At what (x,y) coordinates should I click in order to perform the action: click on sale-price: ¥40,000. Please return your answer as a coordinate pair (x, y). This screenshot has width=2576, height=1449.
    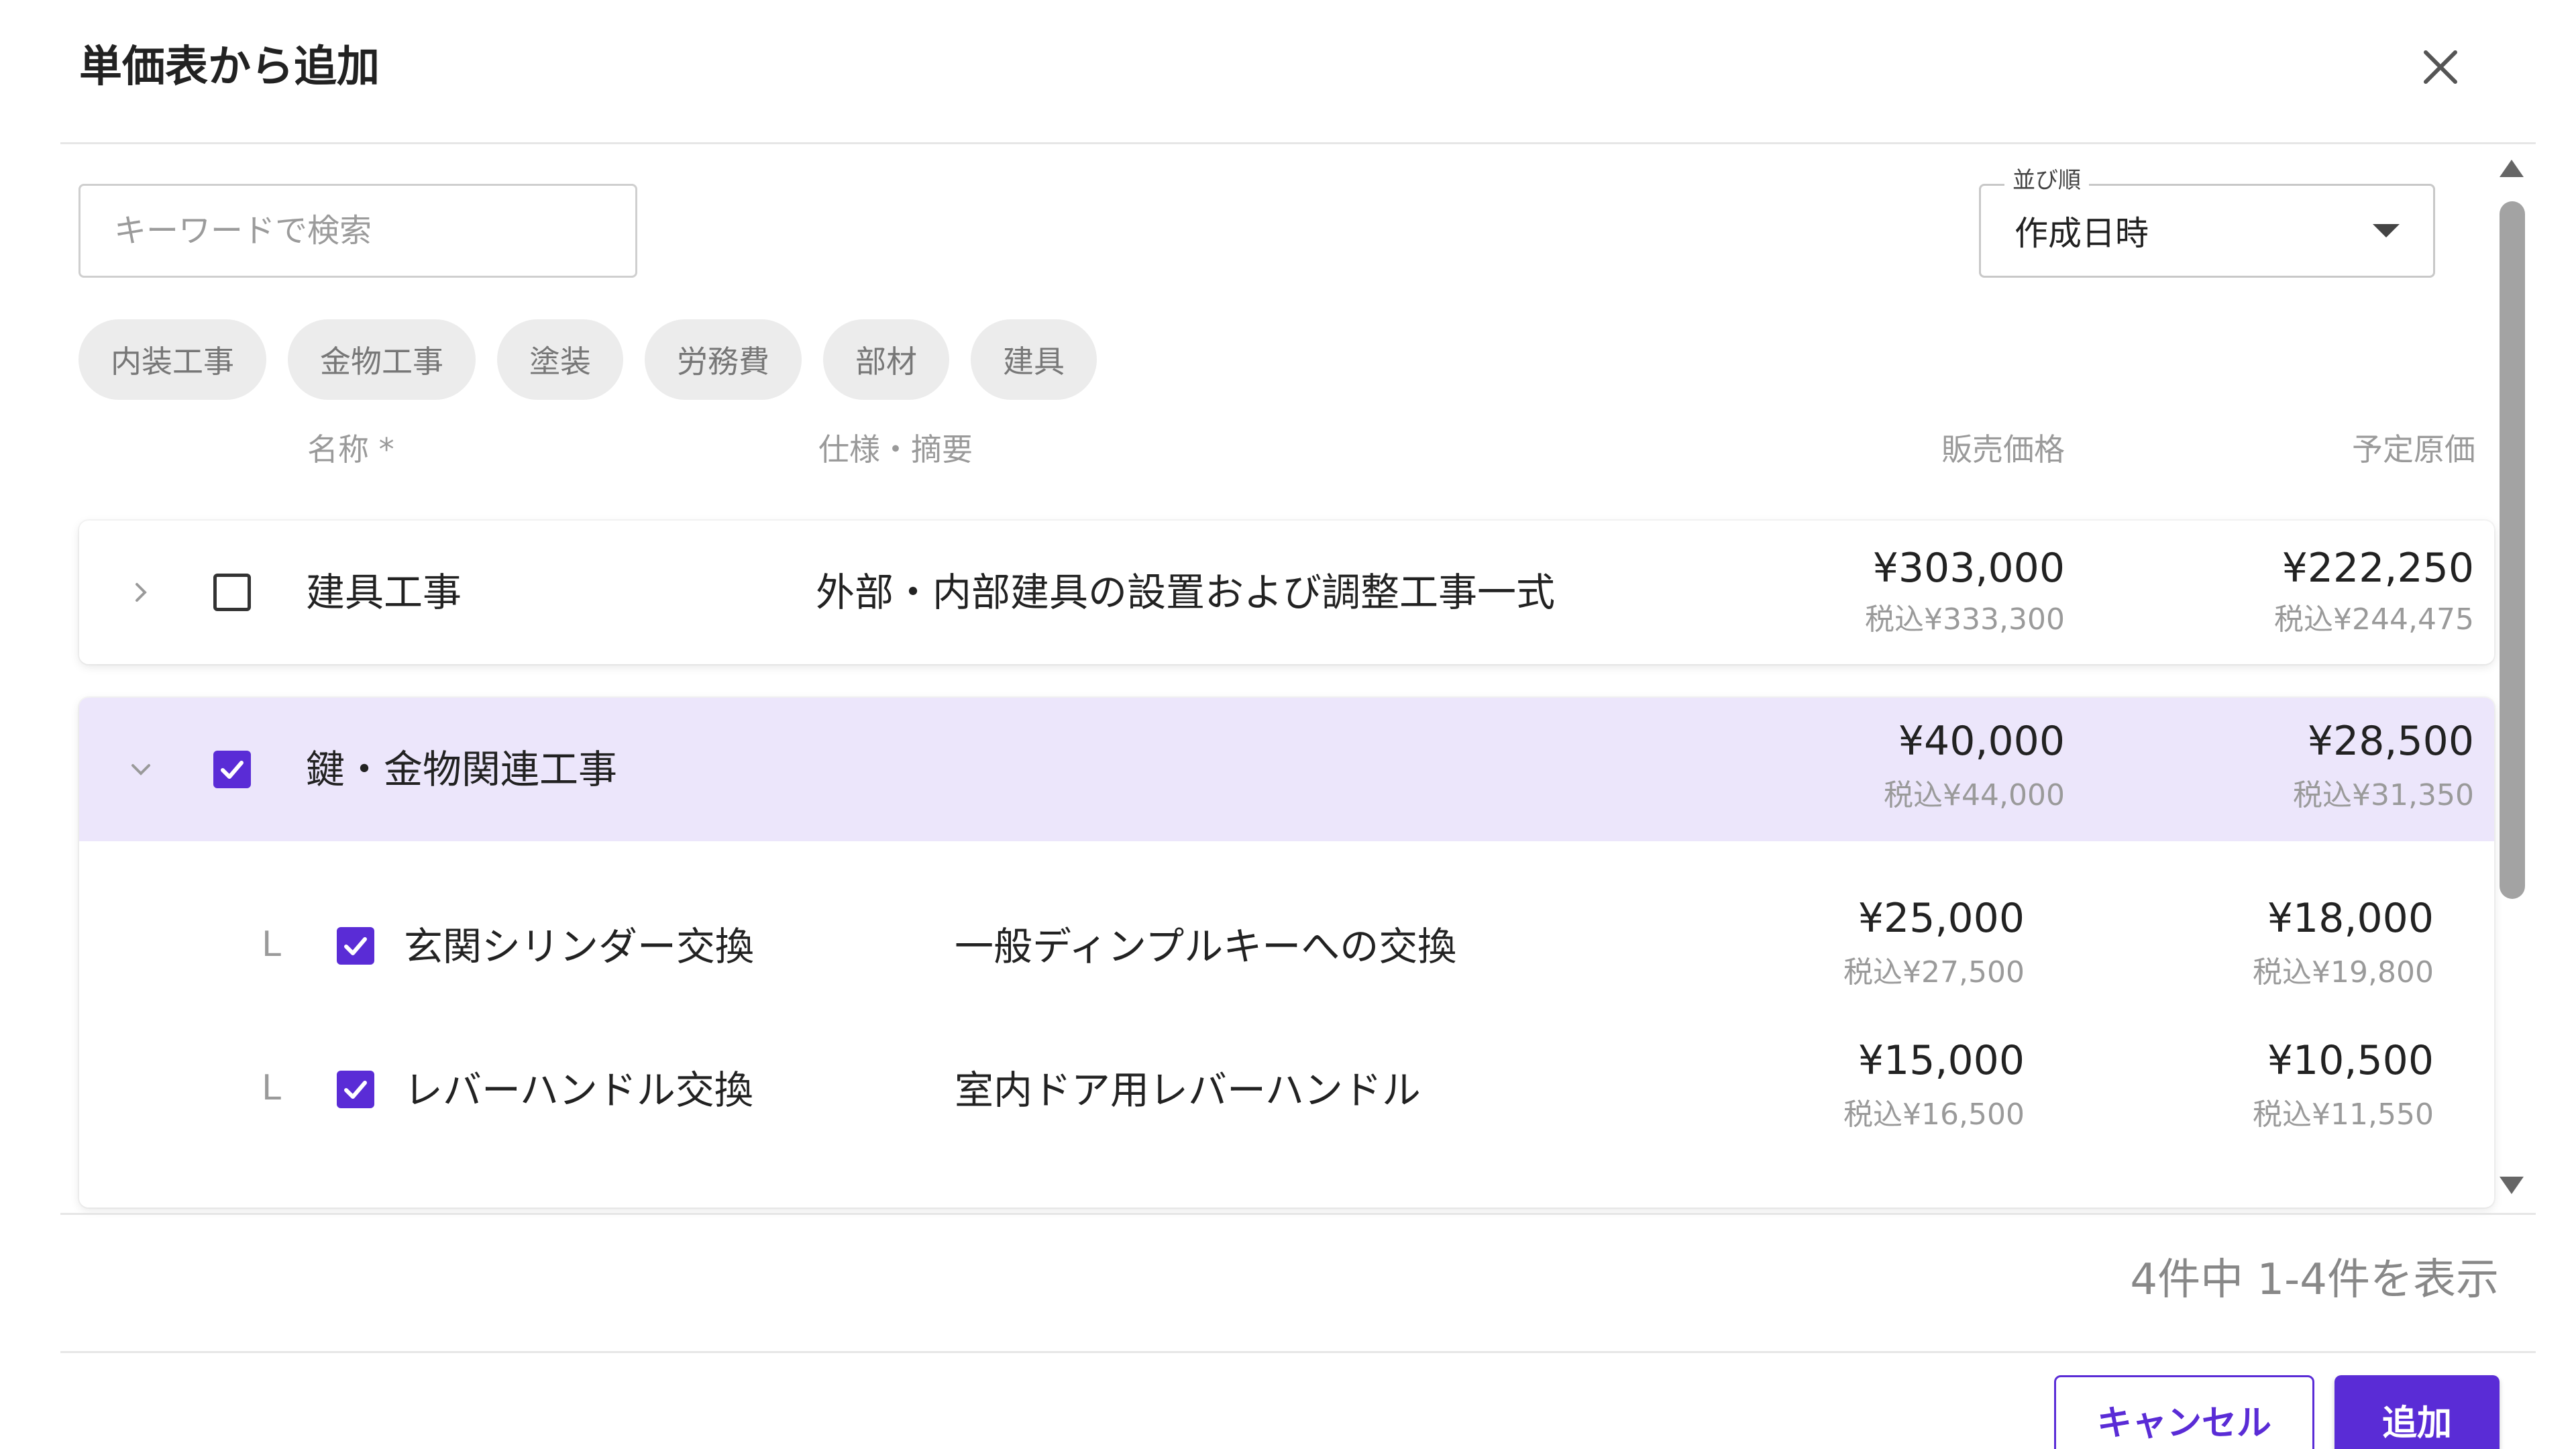
    Looking at the image, I should click on (1981, 741).